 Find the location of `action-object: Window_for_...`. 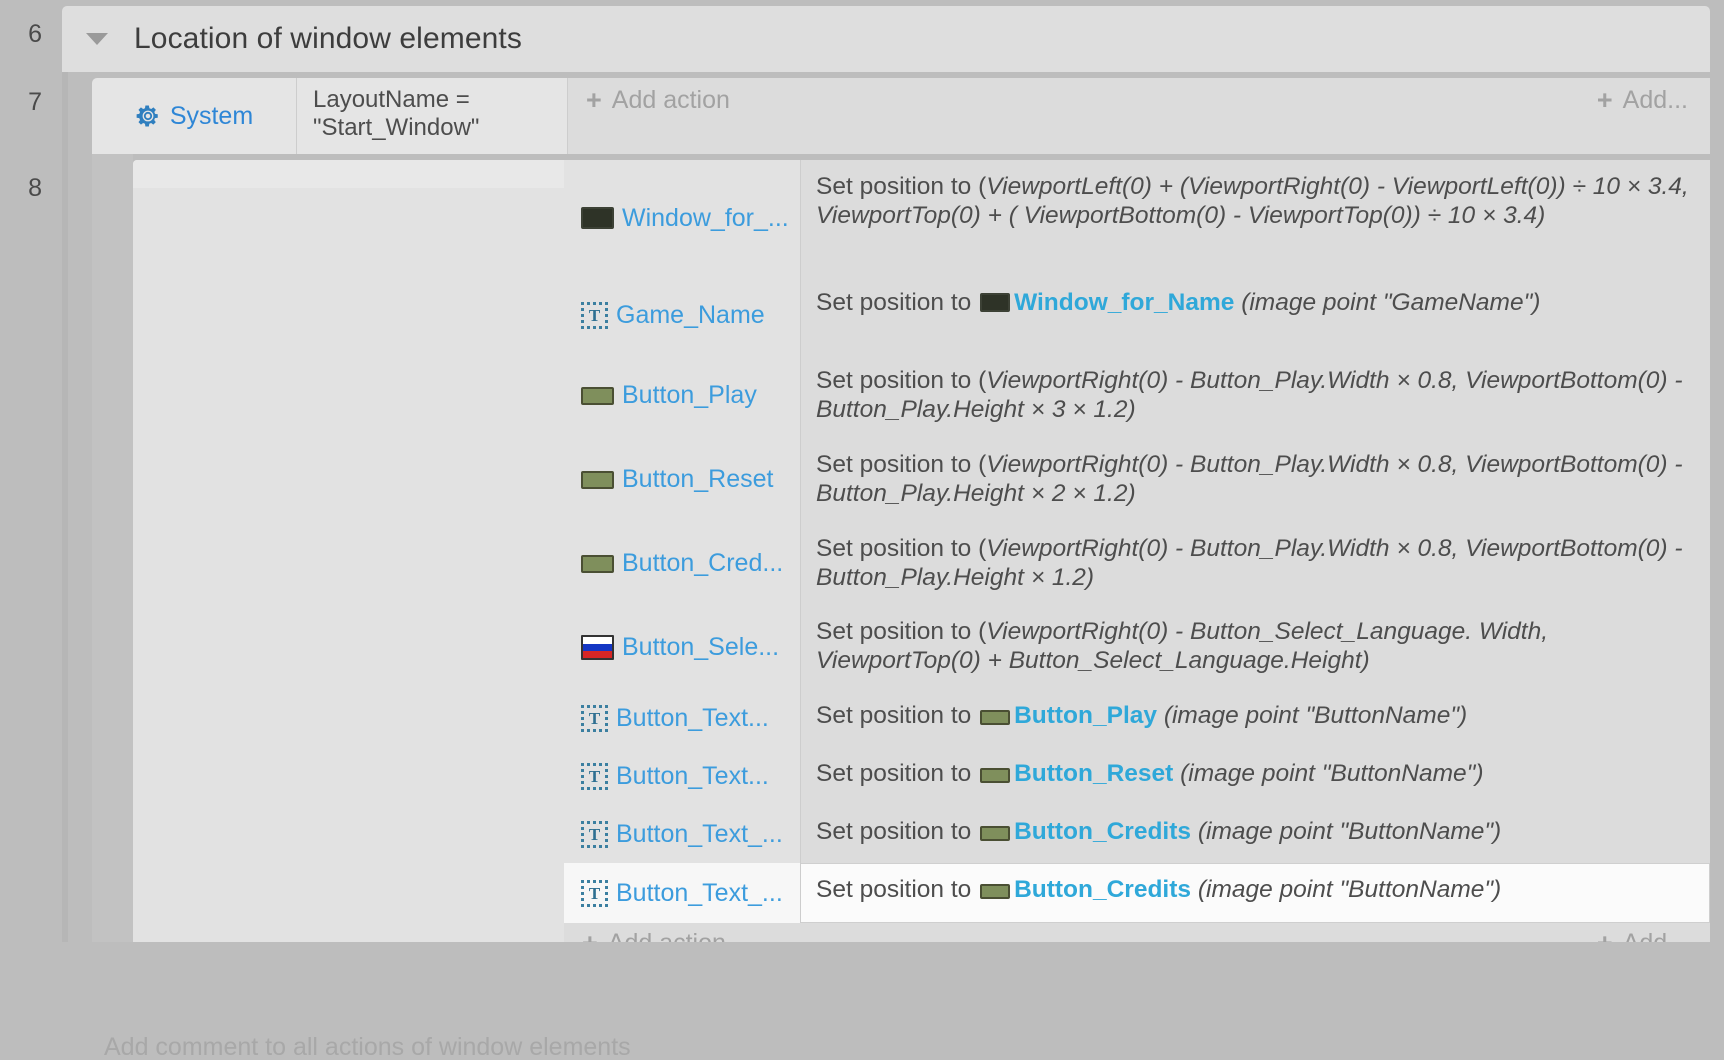

action-object: Window_for_... is located at coordinates (682, 218).